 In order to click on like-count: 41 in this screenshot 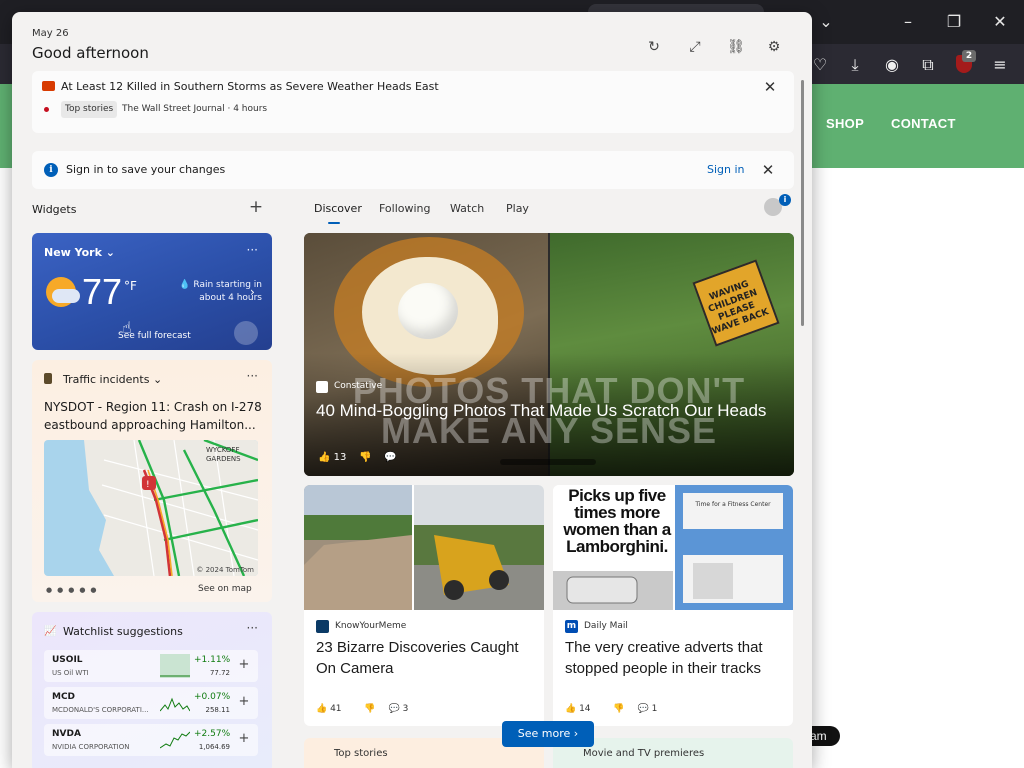, I will do `click(336, 709)`.